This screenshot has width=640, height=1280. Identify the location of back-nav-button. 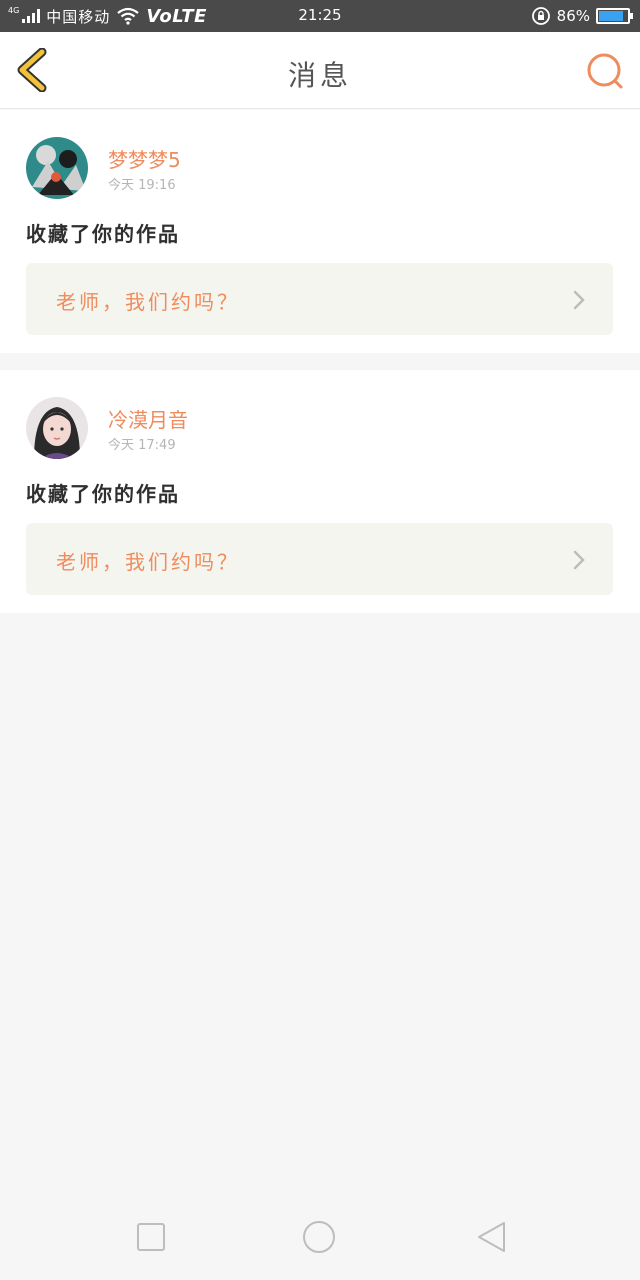
(491, 1237).